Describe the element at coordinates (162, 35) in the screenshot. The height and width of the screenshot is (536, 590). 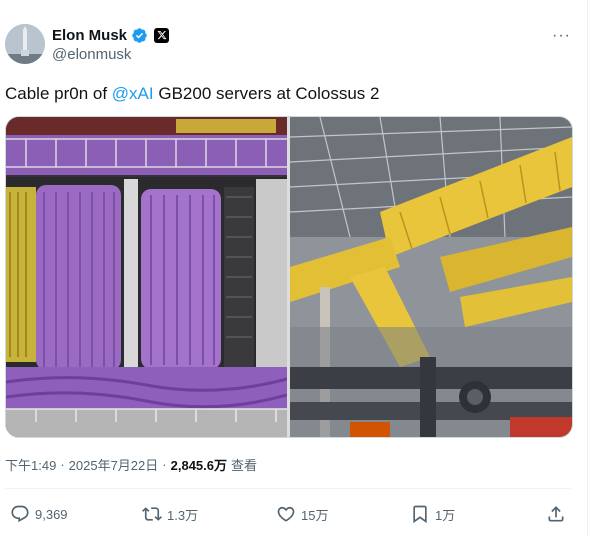
I see `x-logo-icon` at that location.